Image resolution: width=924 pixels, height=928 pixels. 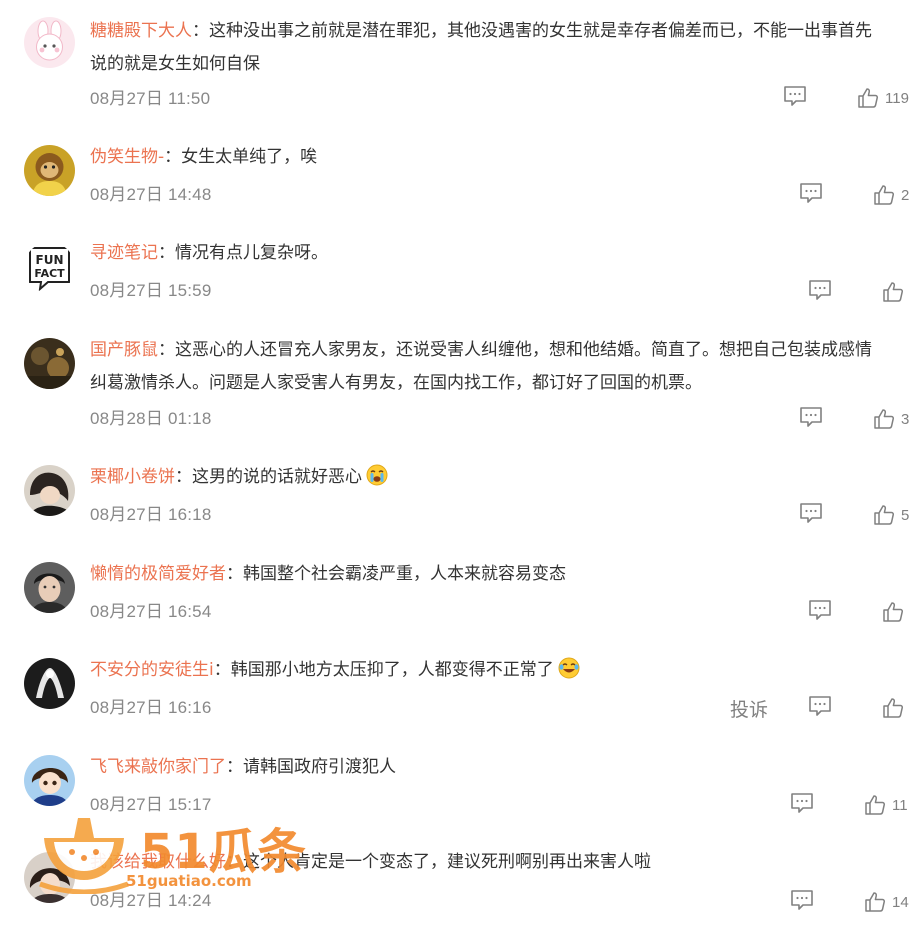 I want to click on comment-text: 这男的说的话就好恶心, so click(x=277, y=477).